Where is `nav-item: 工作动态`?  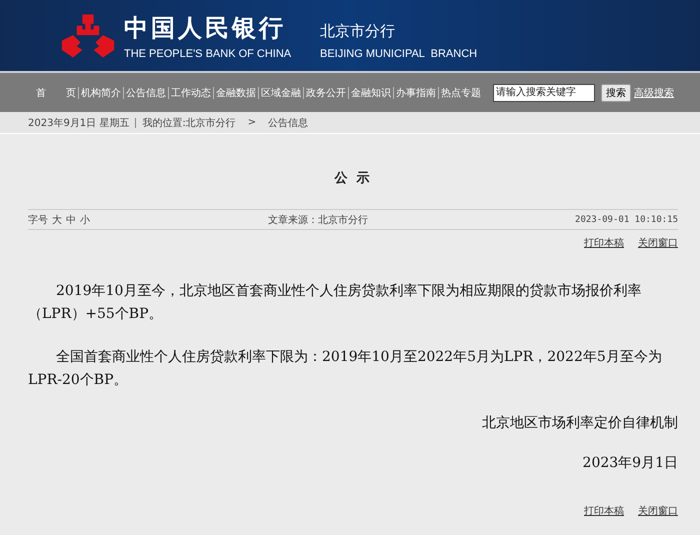 nav-item: 工作动态 is located at coordinates (191, 93).